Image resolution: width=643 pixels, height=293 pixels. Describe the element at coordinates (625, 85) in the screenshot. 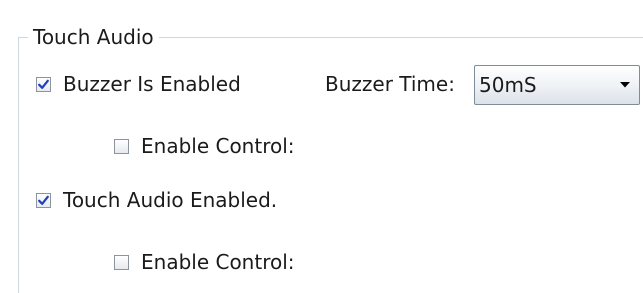

I see `chevron-down-icon` at that location.